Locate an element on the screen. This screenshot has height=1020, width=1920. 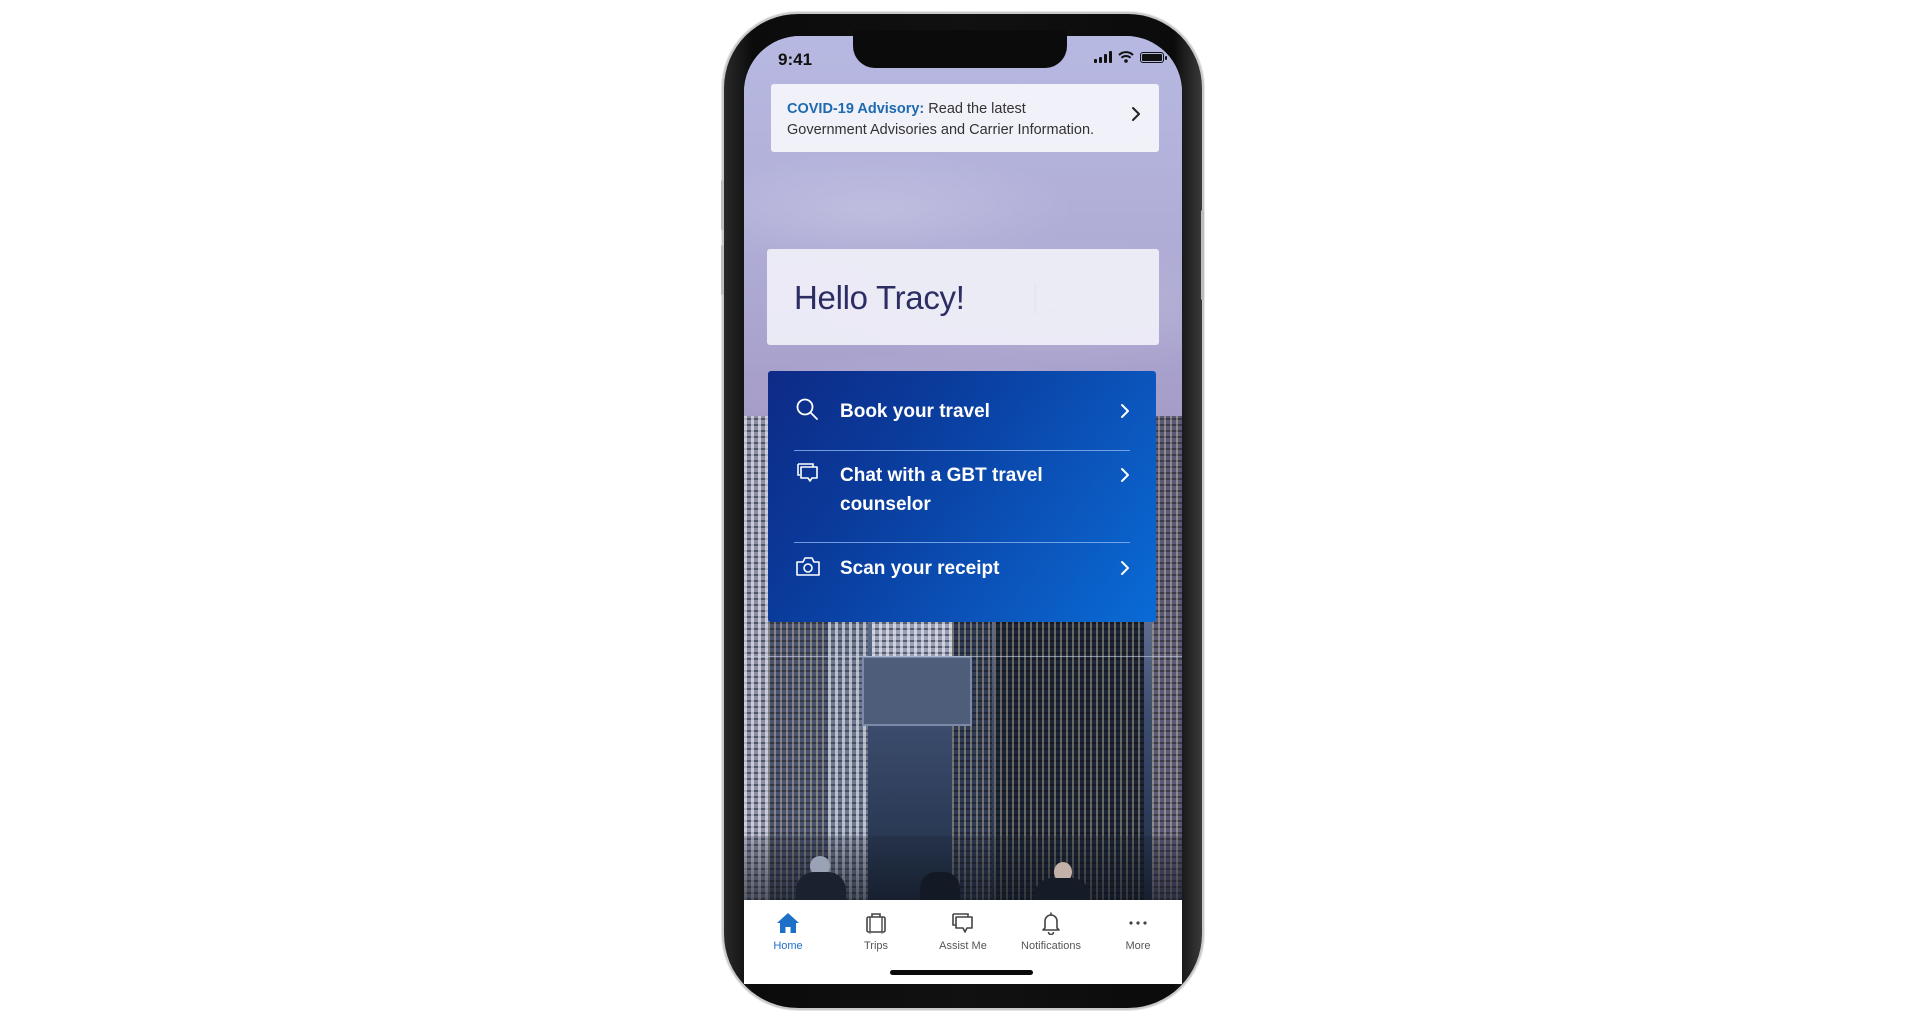
action-label: Scan your receipt is located at coordinates (920, 568).